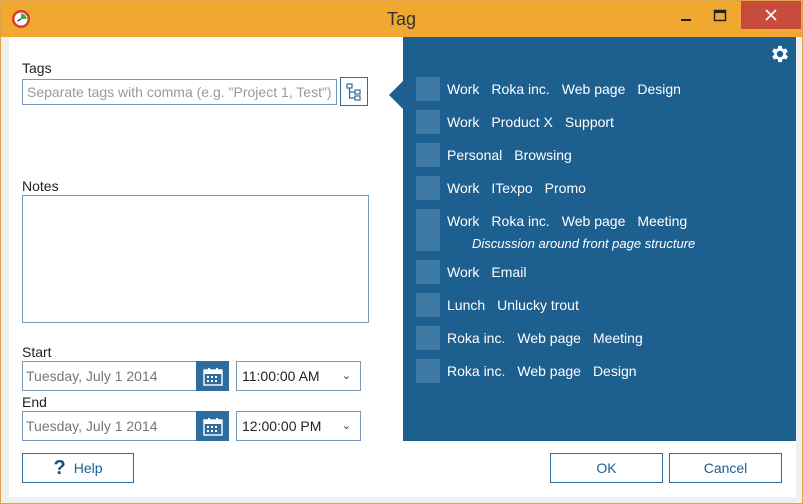 The width and height of the screenshot is (803, 504). Describe the element at coordinates (37, 352) in the screenshot. I see `start-label: Start` at that location.